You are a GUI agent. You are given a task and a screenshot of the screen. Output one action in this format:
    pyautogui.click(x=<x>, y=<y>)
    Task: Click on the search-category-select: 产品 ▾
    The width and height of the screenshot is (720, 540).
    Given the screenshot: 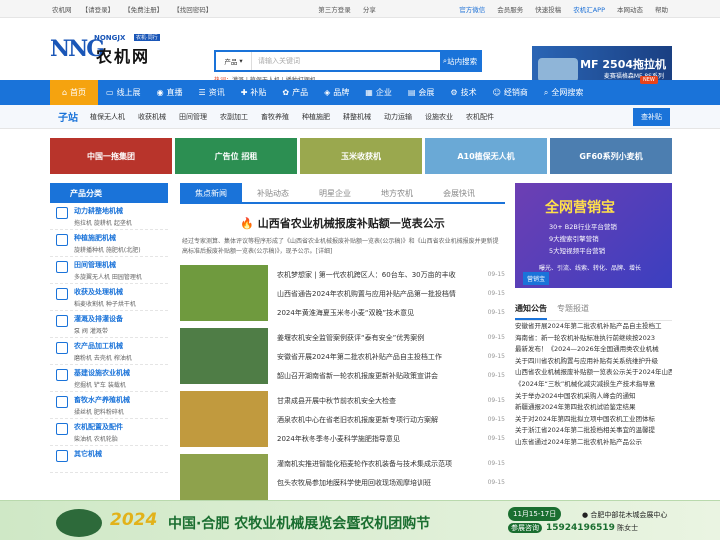 What is the action you would take?
    pyautogui.click(x=234, y=61)
    